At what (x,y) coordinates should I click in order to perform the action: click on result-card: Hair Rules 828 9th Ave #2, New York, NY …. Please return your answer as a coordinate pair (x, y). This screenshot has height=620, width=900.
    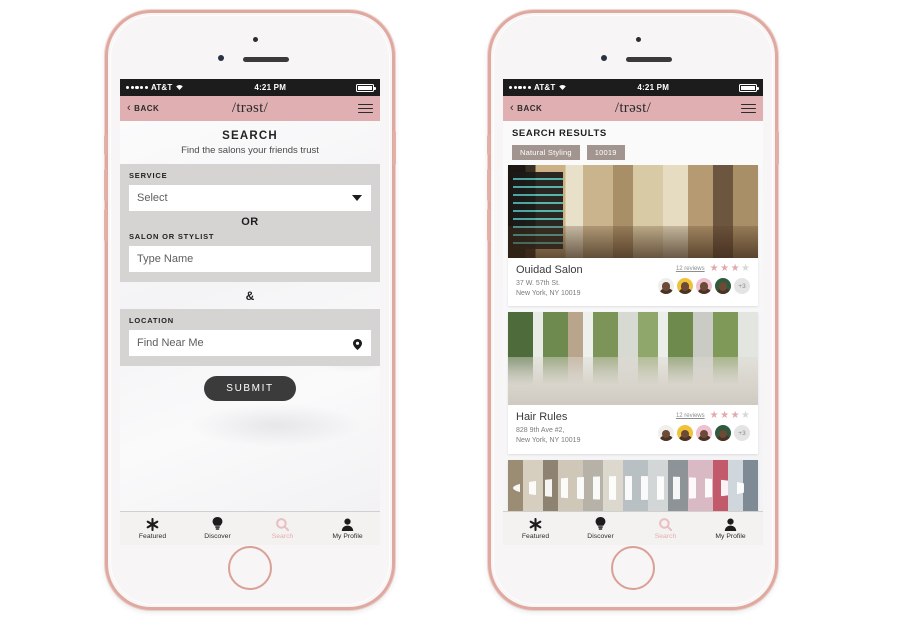
    Looking at the image, I should click on (633, 383).